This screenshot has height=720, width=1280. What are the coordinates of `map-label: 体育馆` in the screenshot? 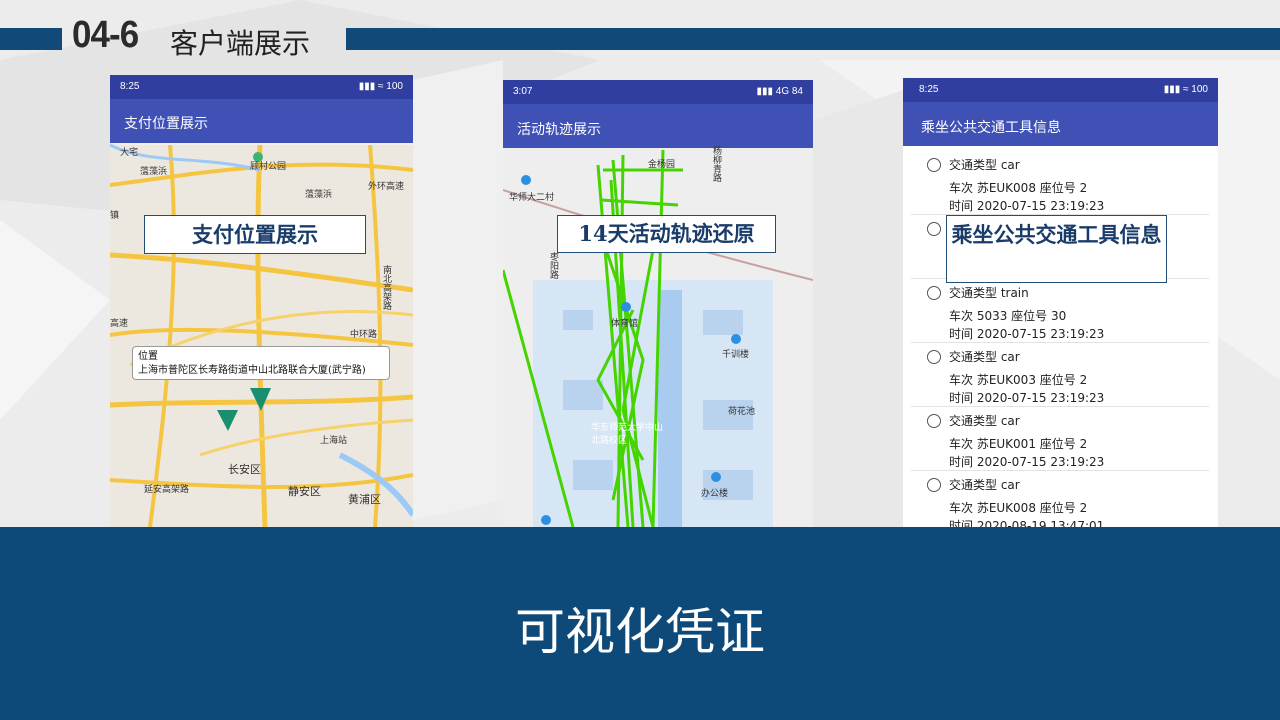 It's located at (625, 324).